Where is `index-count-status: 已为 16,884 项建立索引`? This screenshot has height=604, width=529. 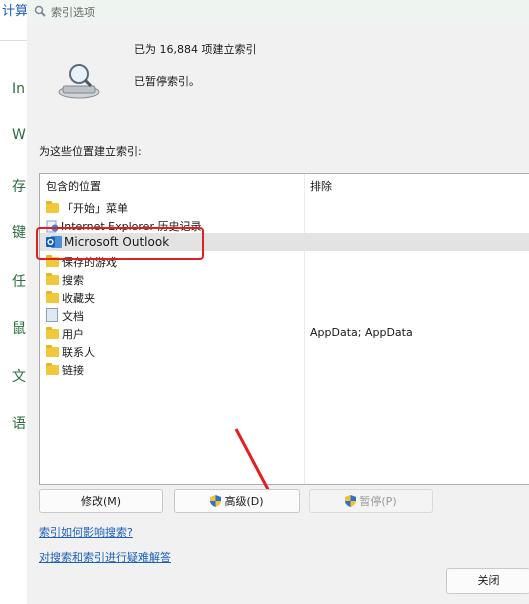
index-count-status: 已为 16,884 项建立索引 is located at coordinates (195, 49).